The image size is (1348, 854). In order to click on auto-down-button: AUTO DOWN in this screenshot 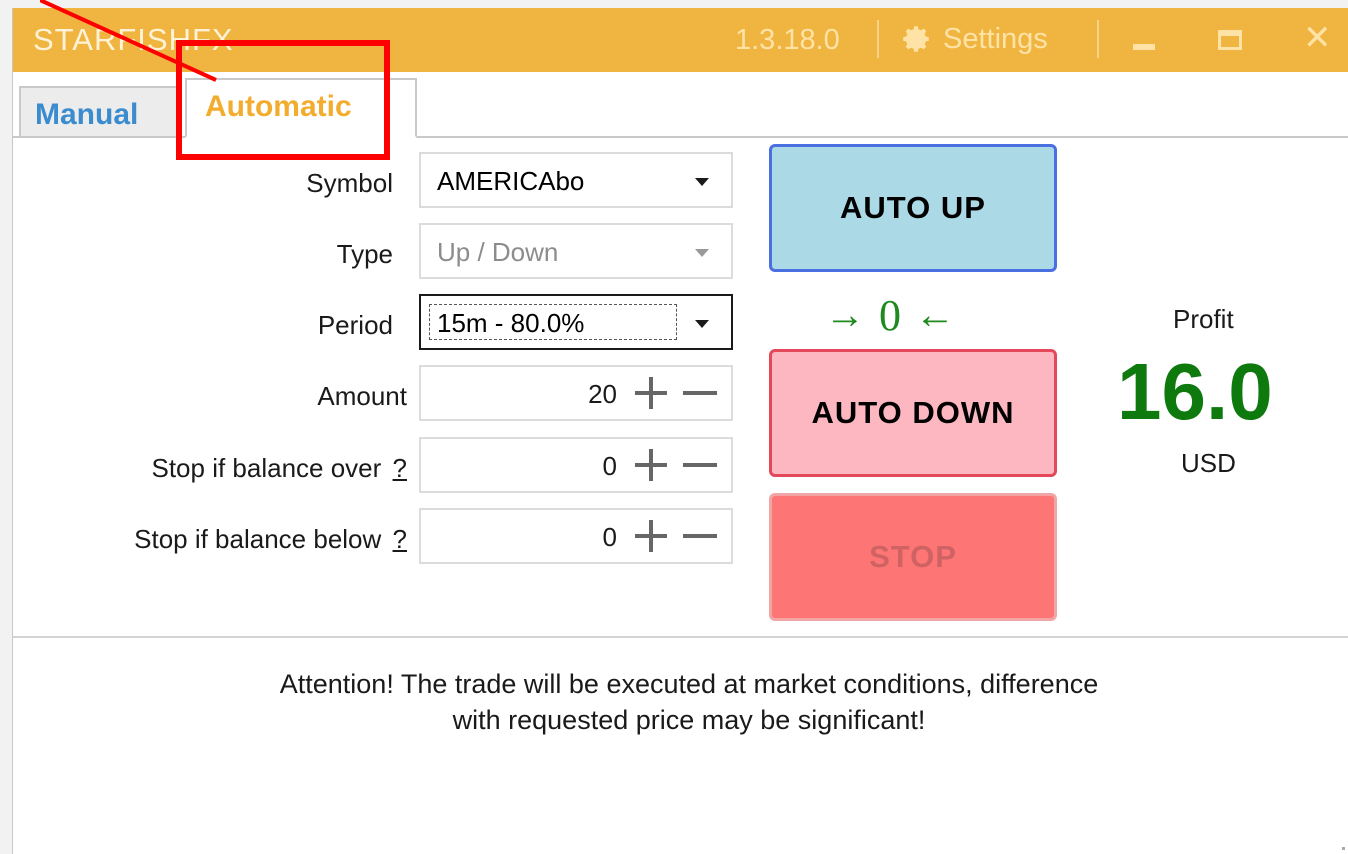, I will do `click(913, 413)`.